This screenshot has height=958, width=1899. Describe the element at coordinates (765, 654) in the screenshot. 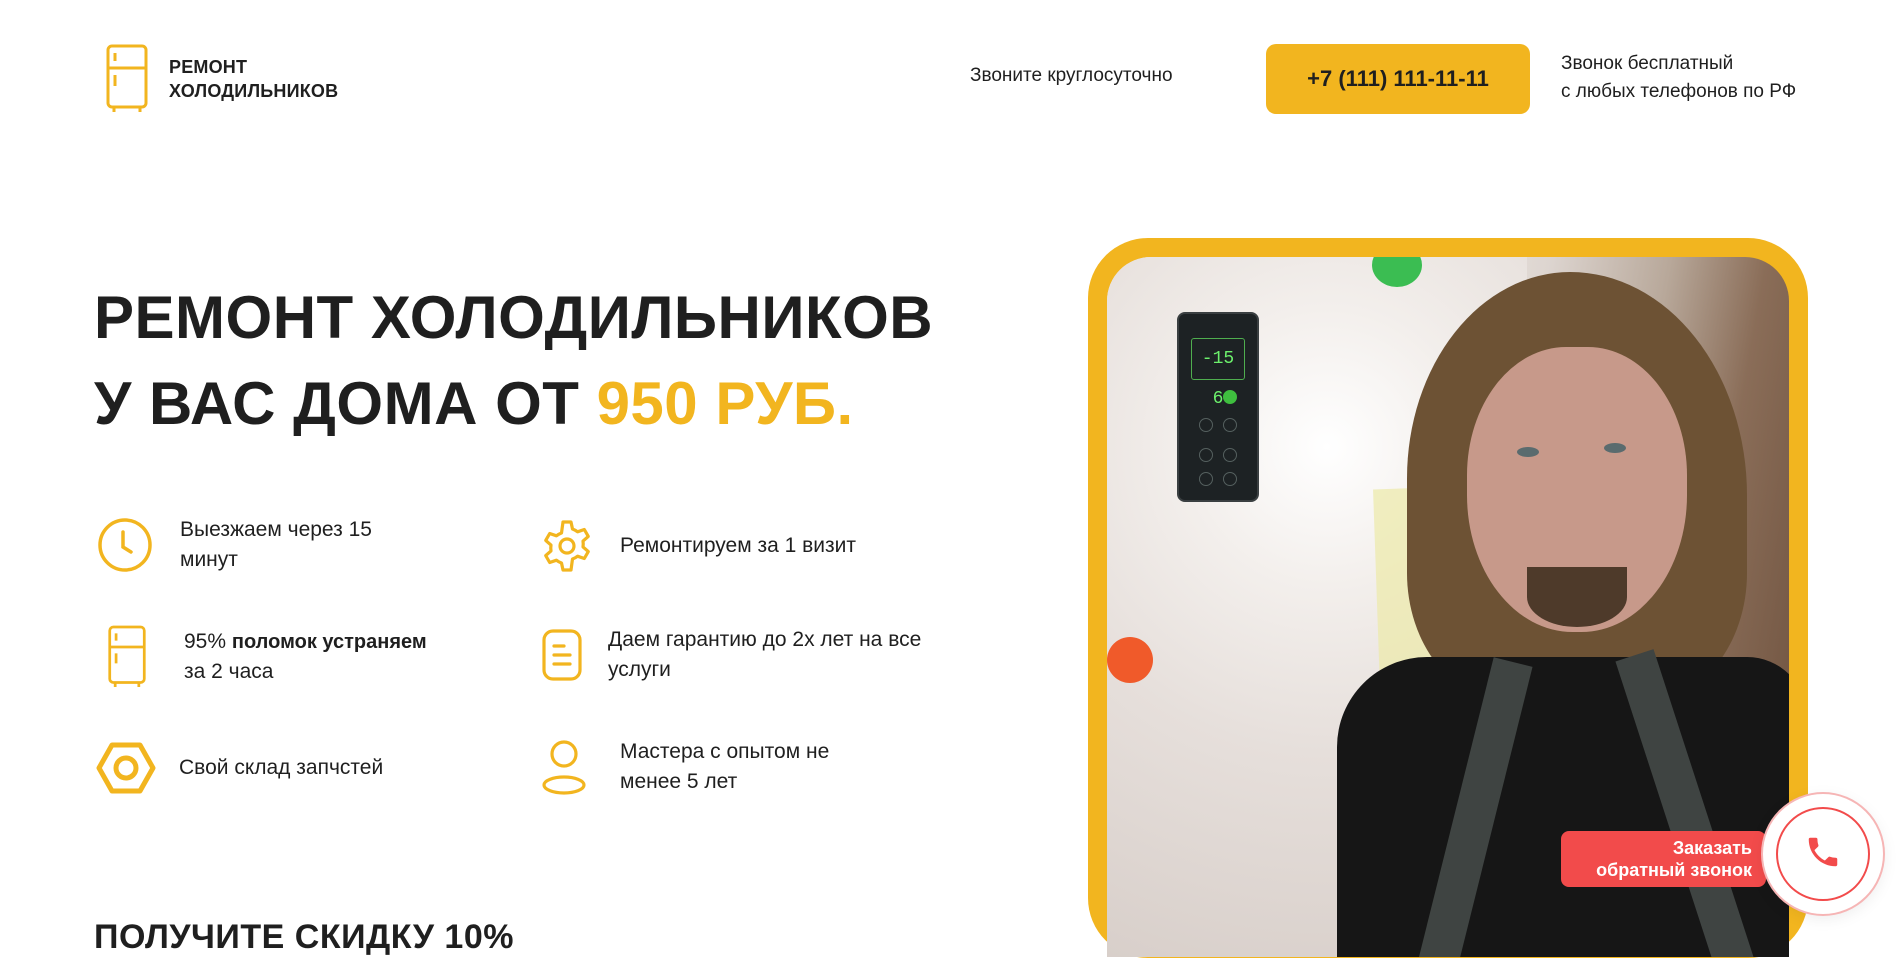

I see `feature-text: Даем гарантию до 2х лет на все услуги` at that location.